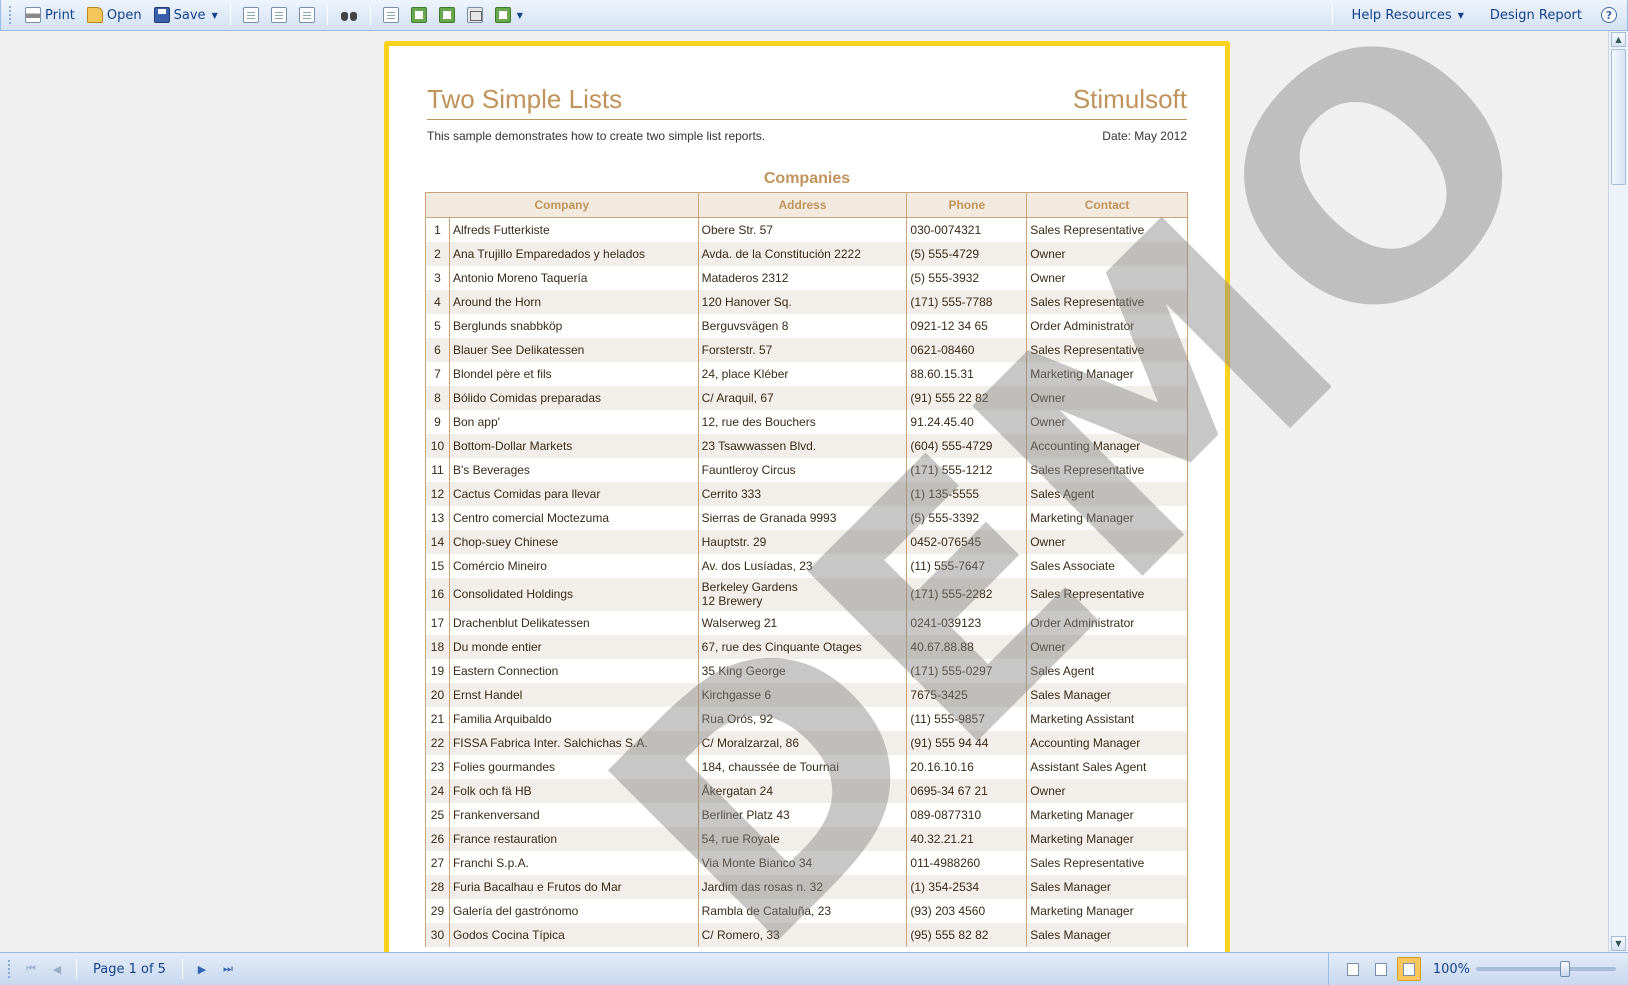 This screenshot has width=1628, height=985. What do you see at coordinates (967, 910) in the screenshot?
I see `phone-cell: (93) 203 4560` at bounding box center [967, 910].